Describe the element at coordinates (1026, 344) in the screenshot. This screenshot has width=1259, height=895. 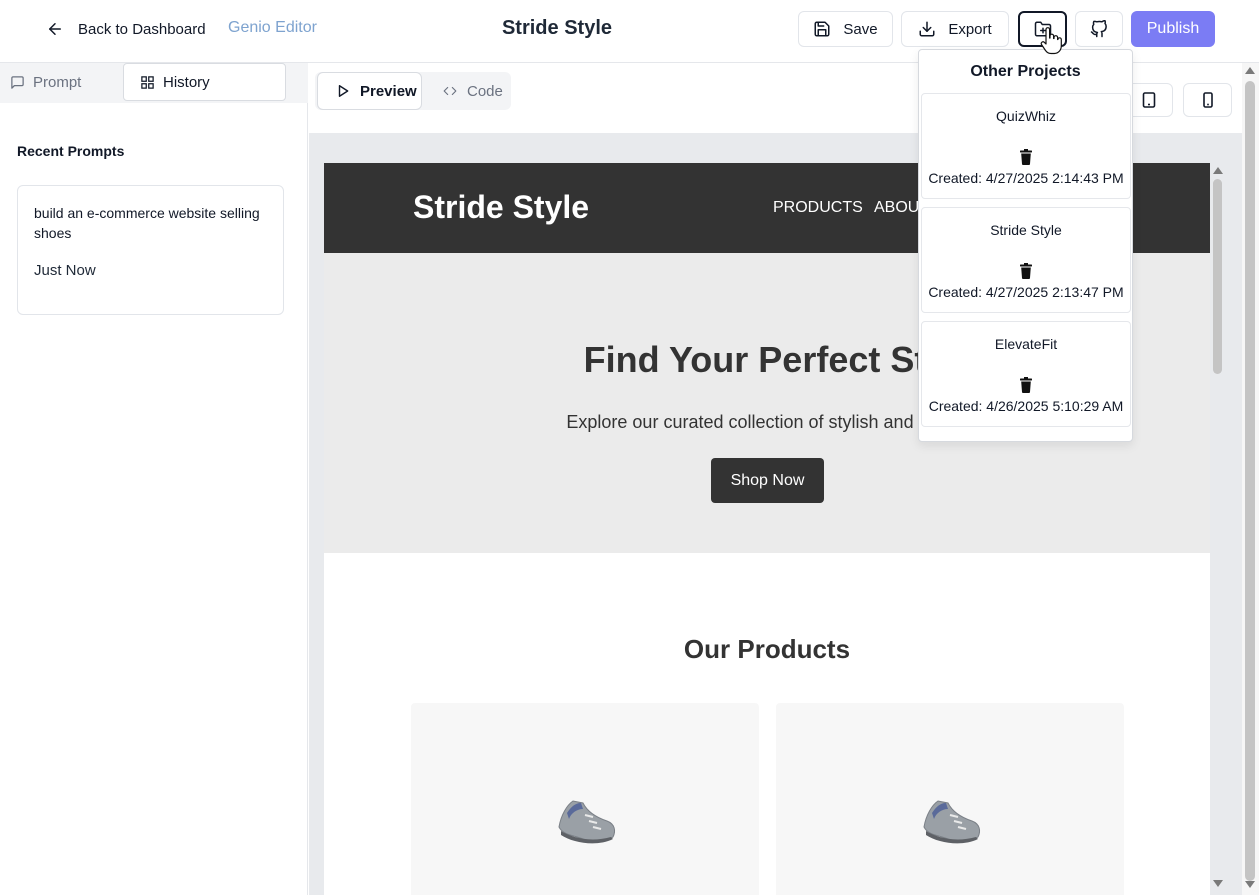
I see `project-name: ElevateFit` at that location.